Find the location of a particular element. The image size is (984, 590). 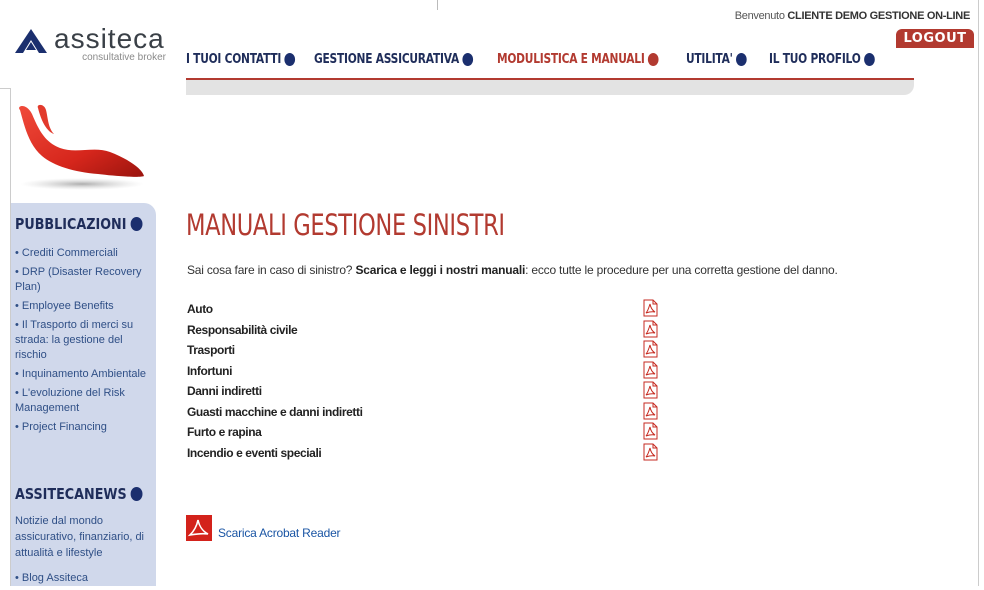

pubblicazioni-title: PUBBLICAZIONI is located at coordinates (79, 224).